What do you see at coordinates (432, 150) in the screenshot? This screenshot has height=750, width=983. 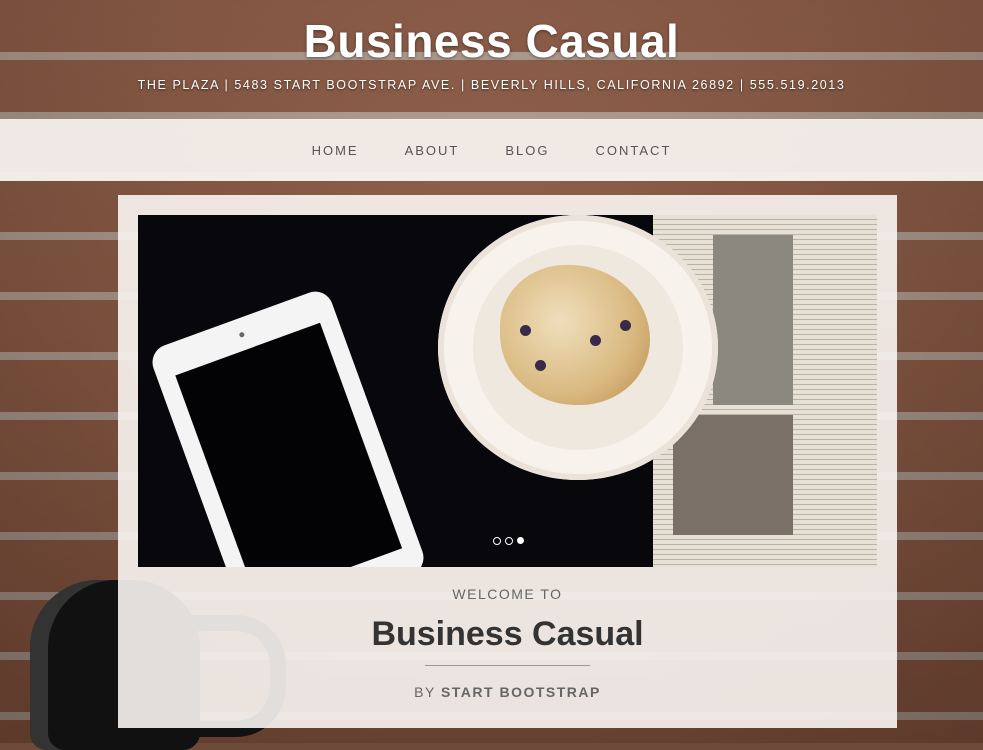 I see `nav-item-about: ABOUT` at bounding box center [432, 150].